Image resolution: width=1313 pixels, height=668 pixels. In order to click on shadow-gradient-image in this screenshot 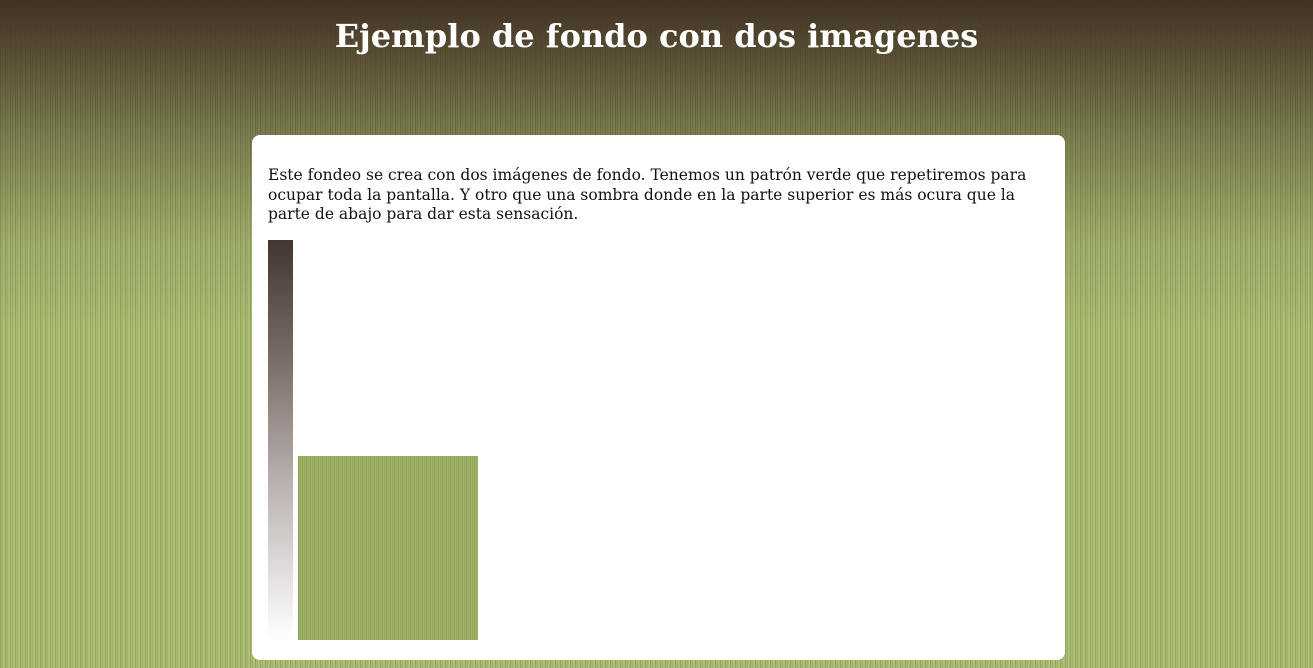, I will do `click(280, 440)`.